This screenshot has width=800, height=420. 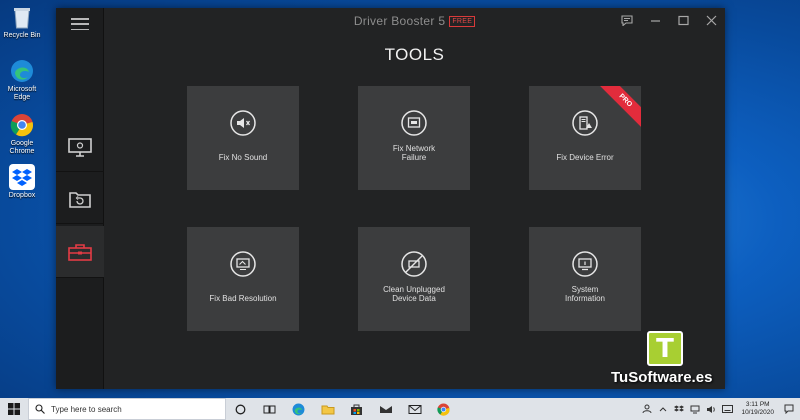 I want to click on system-info-icon, so click(x=585, y=264).